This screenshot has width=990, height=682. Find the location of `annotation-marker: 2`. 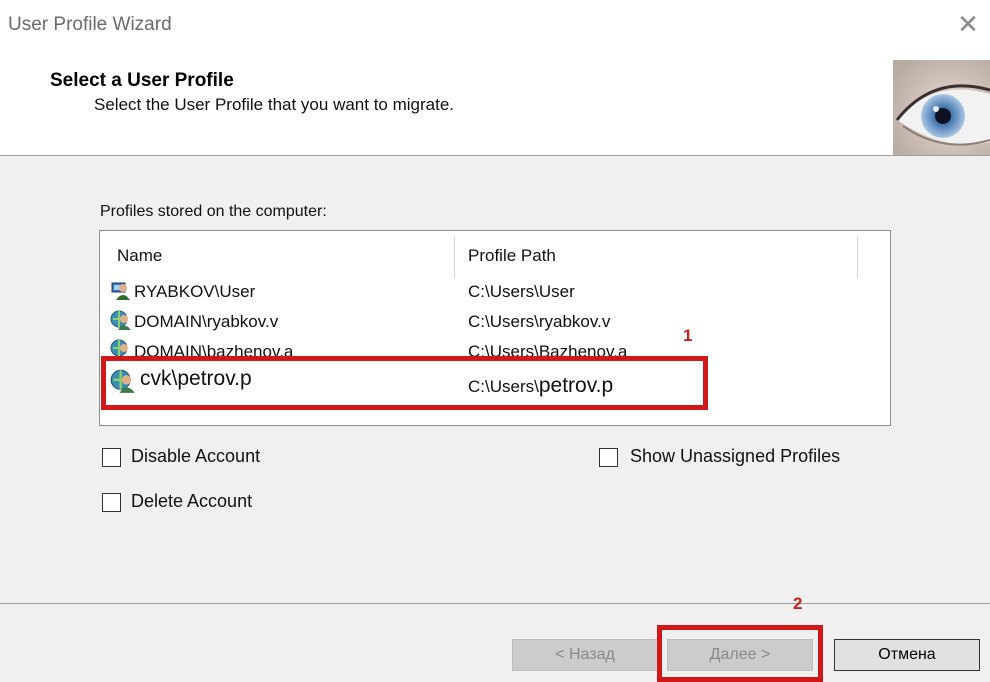

annotation-marker: 2 is located at coordinates (798, 603).